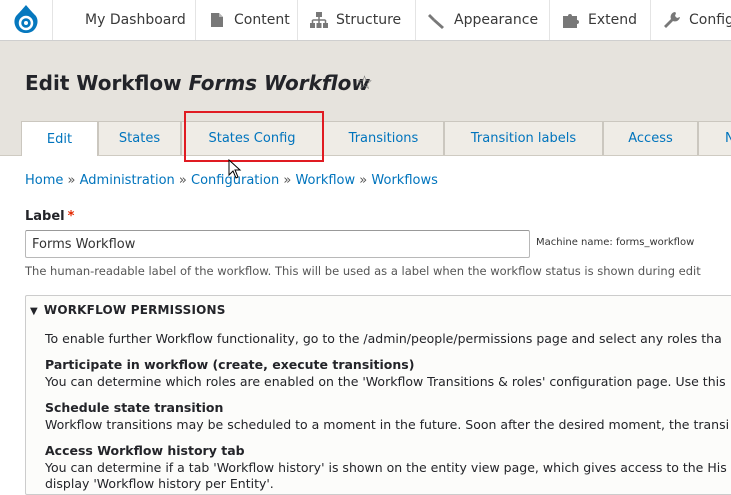 The width and height of the screenshot is (731, 495). I want to click on workflow-permissions-summary: ▼ WORKFLOW PERMISSIONS, so click(128, 310).